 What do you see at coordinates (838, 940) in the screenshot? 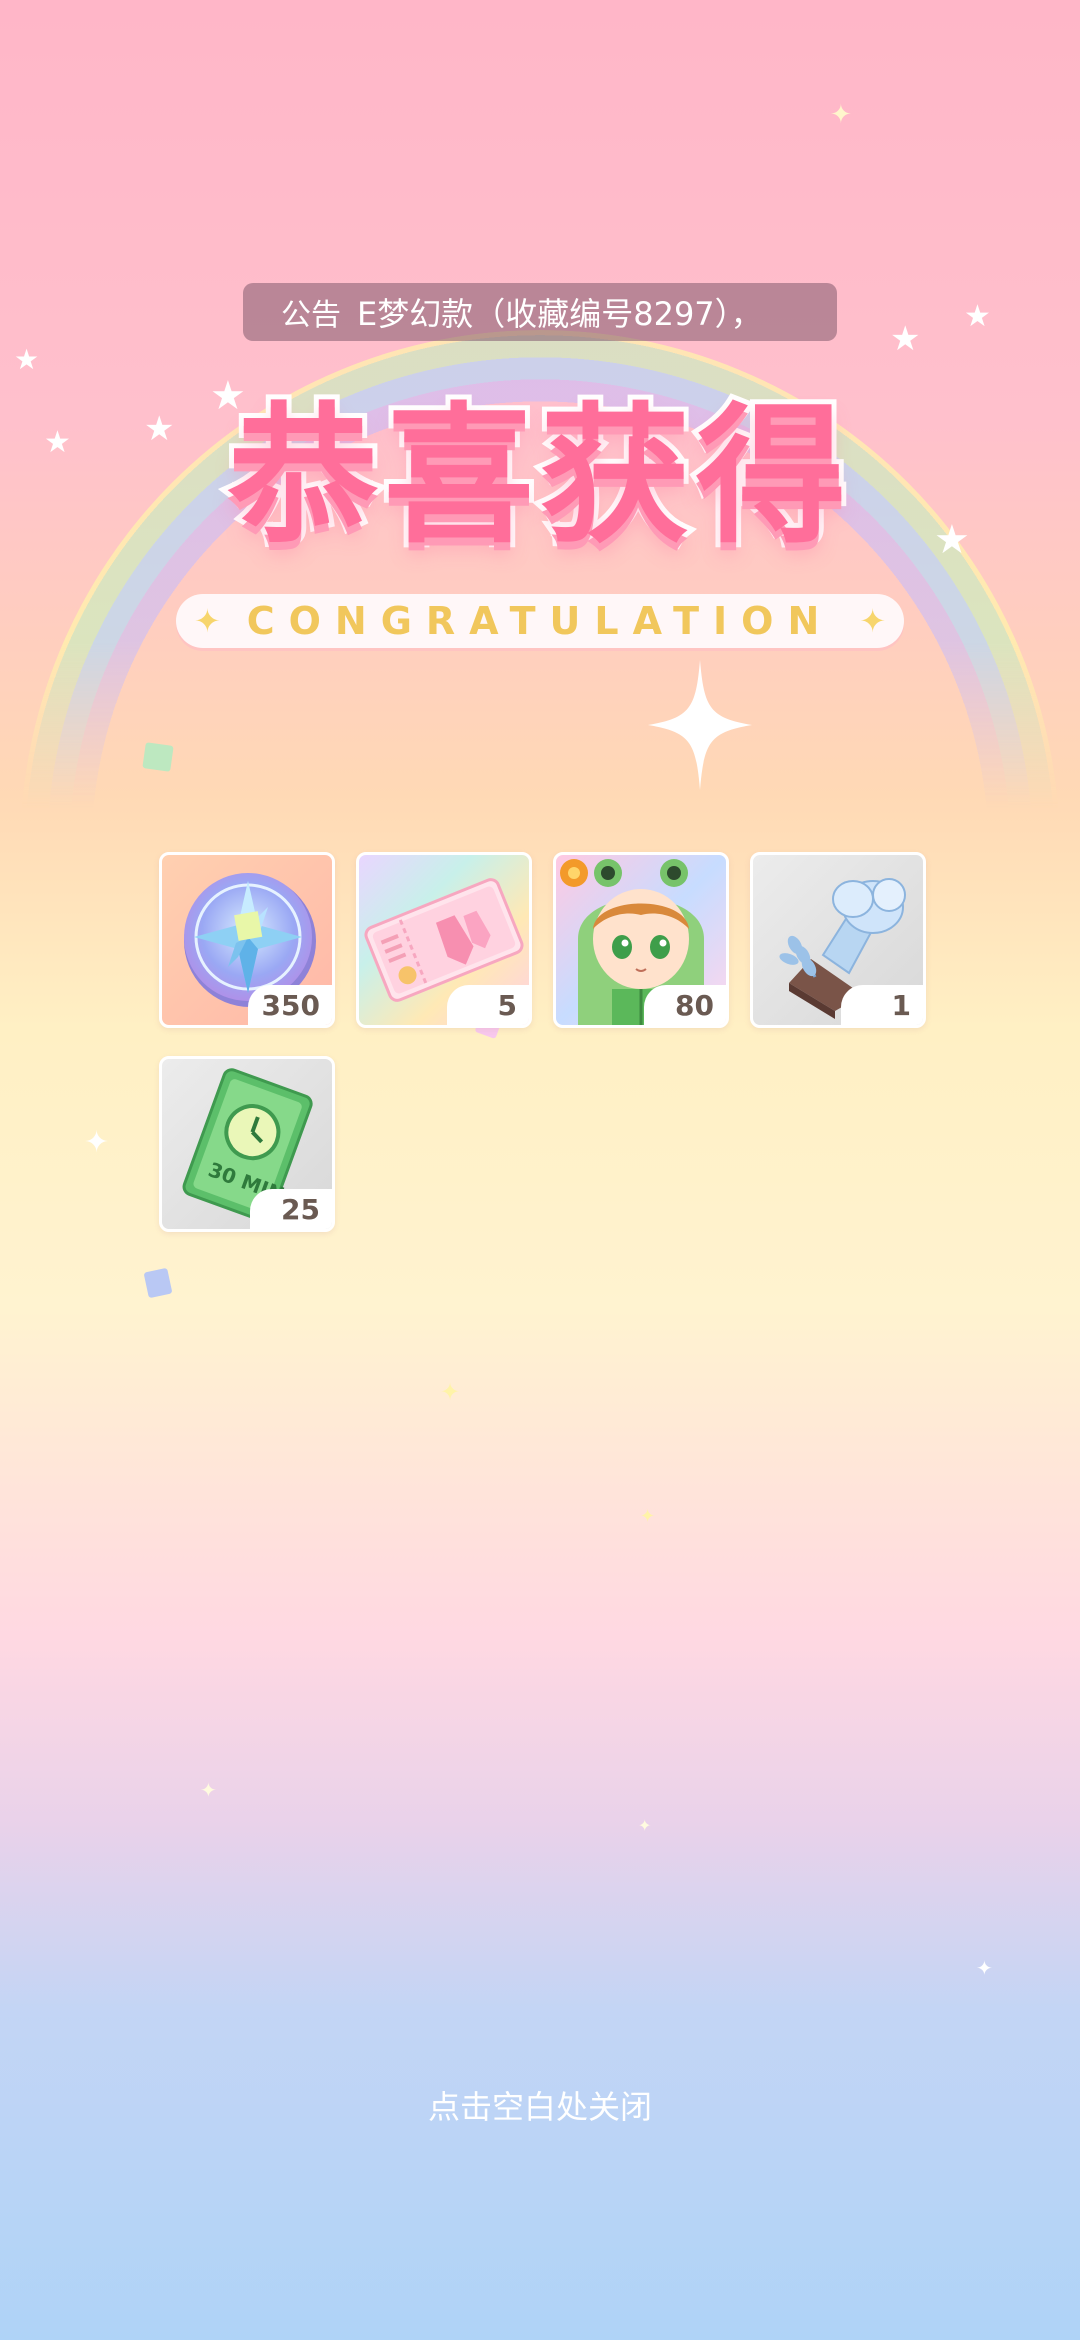
I see `reward-item-chef-trophy: 1` at bounding box center [838, 940].